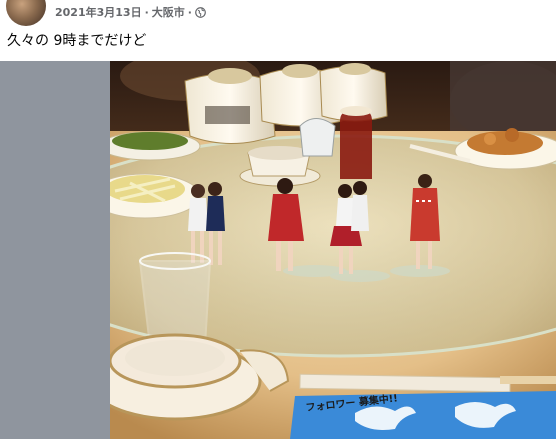 The width and height of the screenshot is (556, 439). I want to click on edamame-plate, so click(155, 146).